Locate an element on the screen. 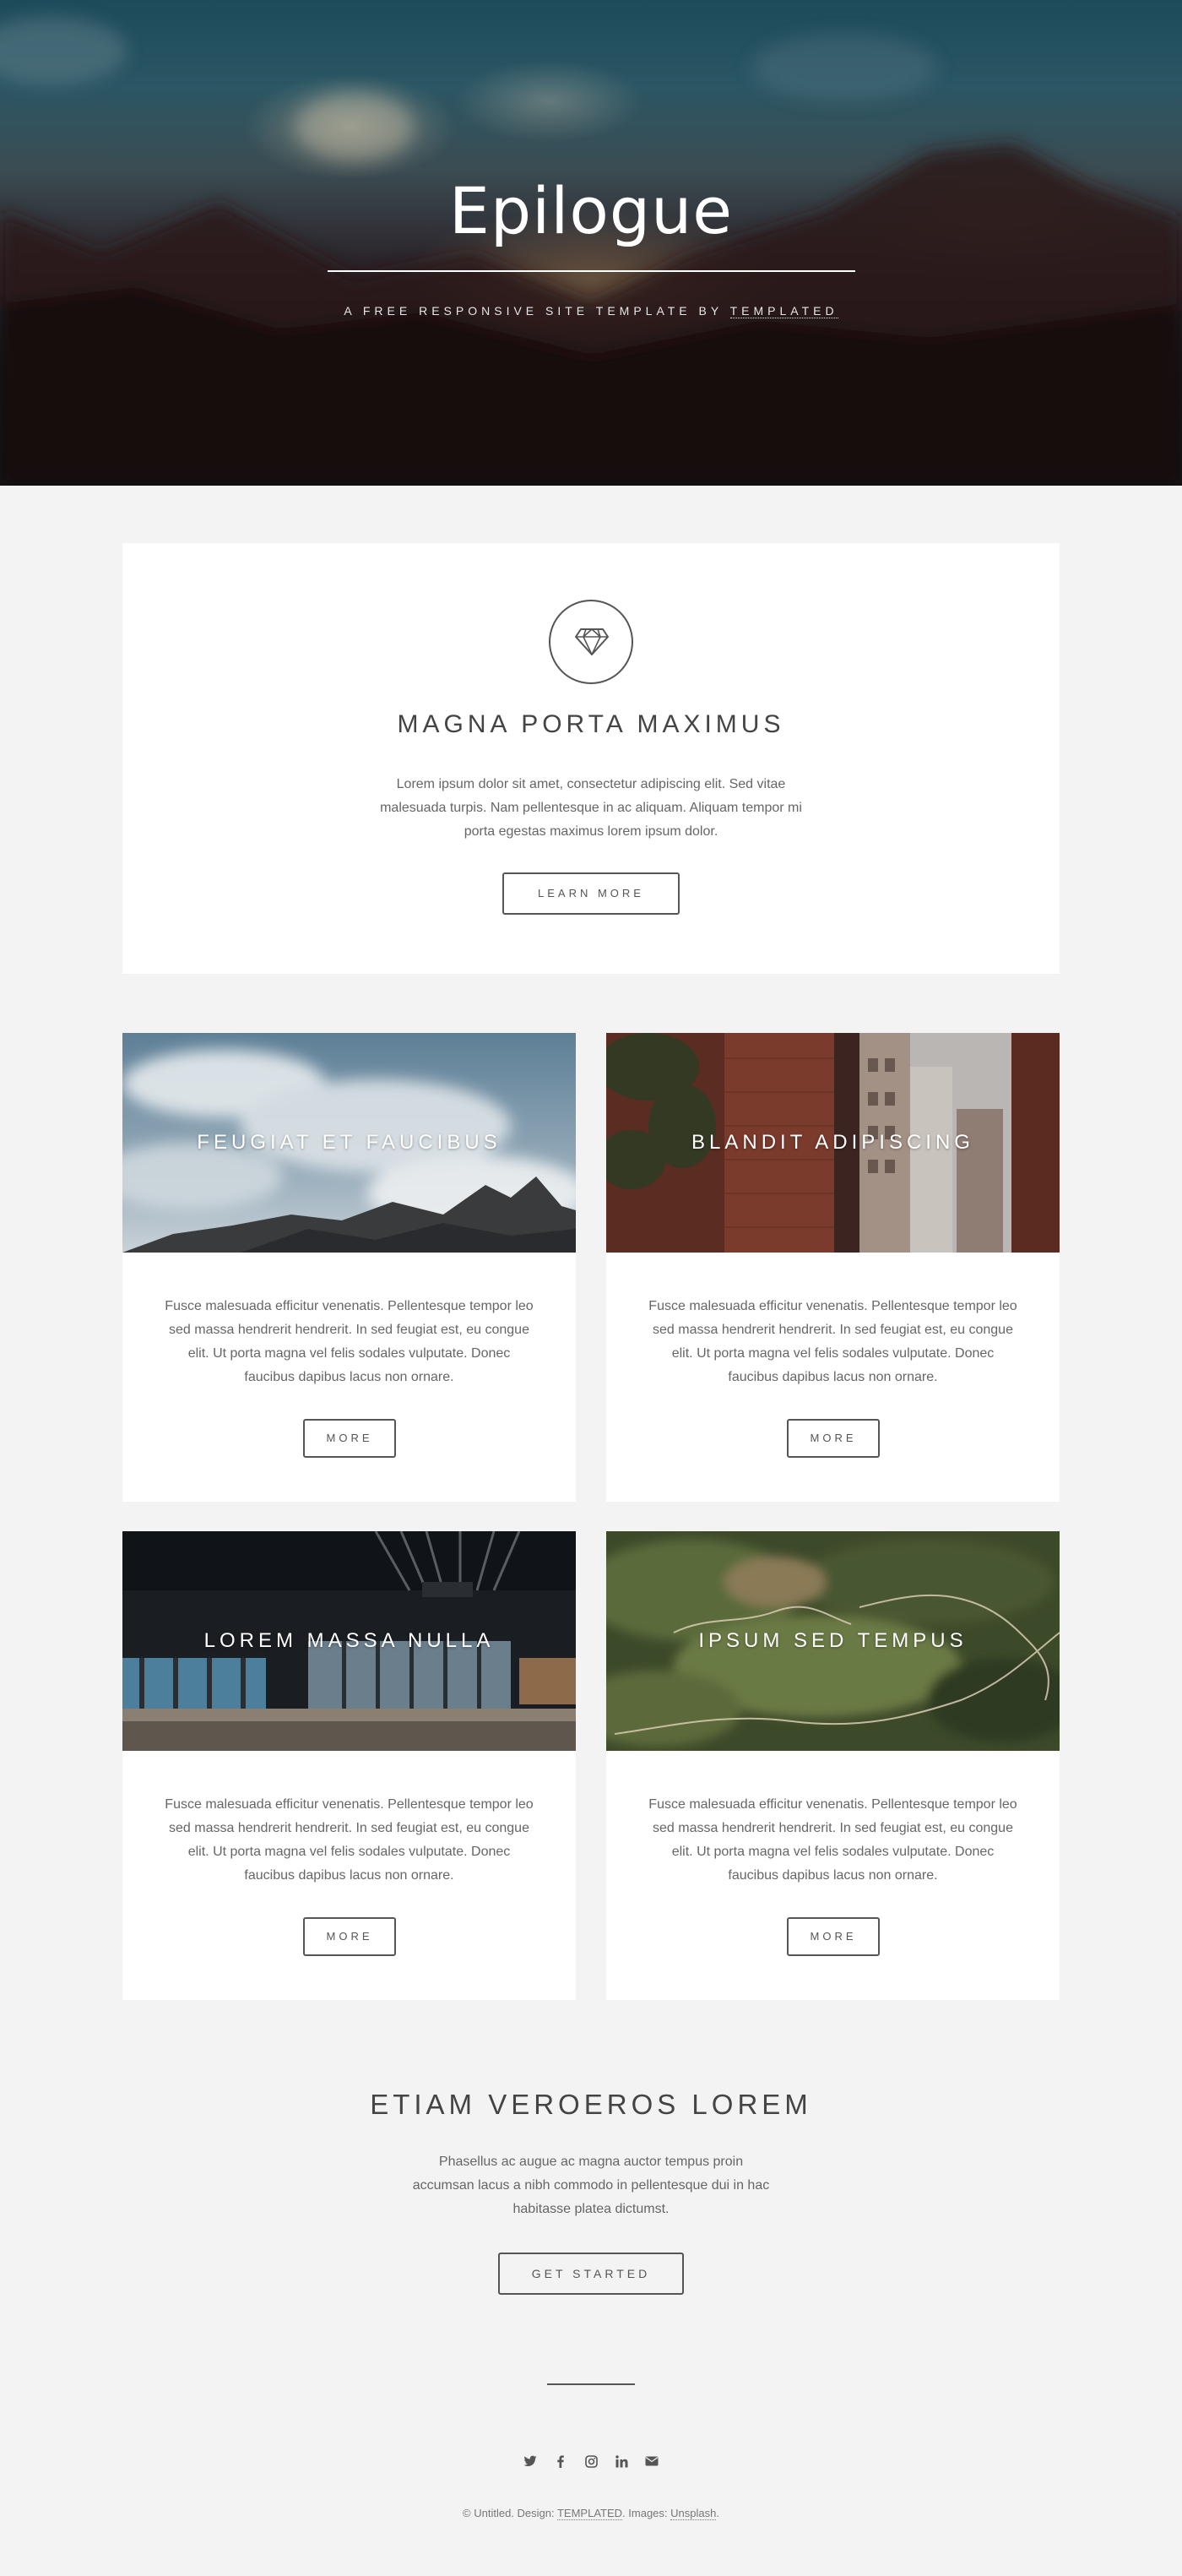 This screenshot has height=2576, width=1182. feature-title: Magna Porta Maximus is located at coordinates (591, 724).